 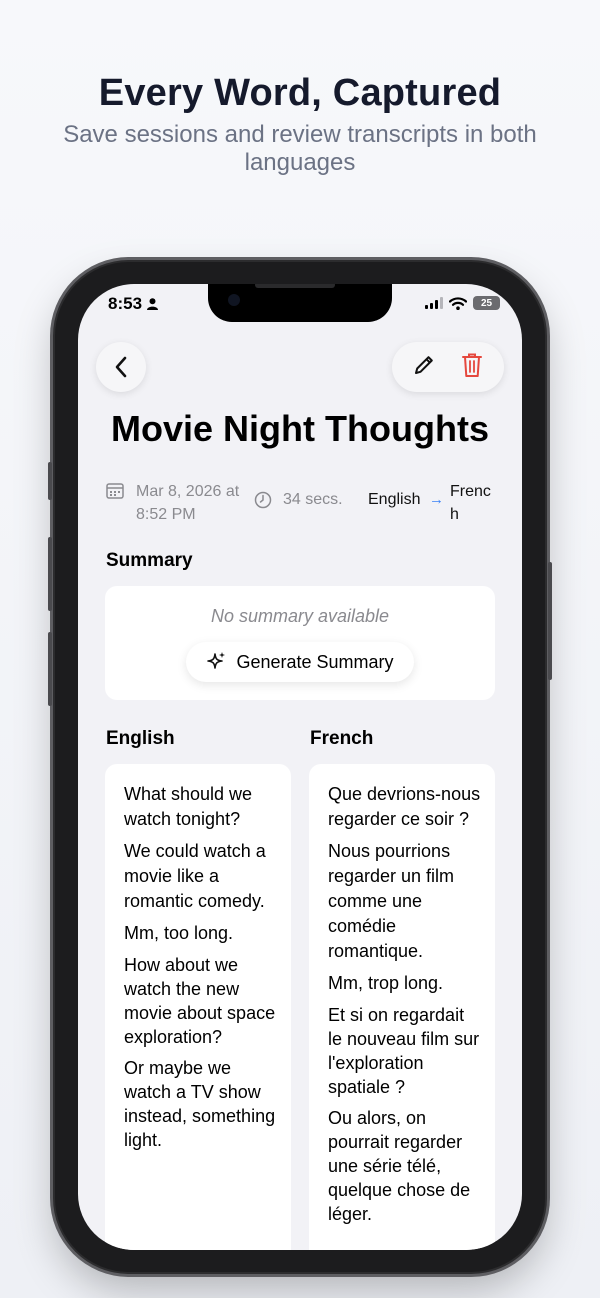 What do you see at coordinates (300, 93) in the screenshot?
I see `marketing-headline: Every Word, Captured` at bounding box center [300, 93].